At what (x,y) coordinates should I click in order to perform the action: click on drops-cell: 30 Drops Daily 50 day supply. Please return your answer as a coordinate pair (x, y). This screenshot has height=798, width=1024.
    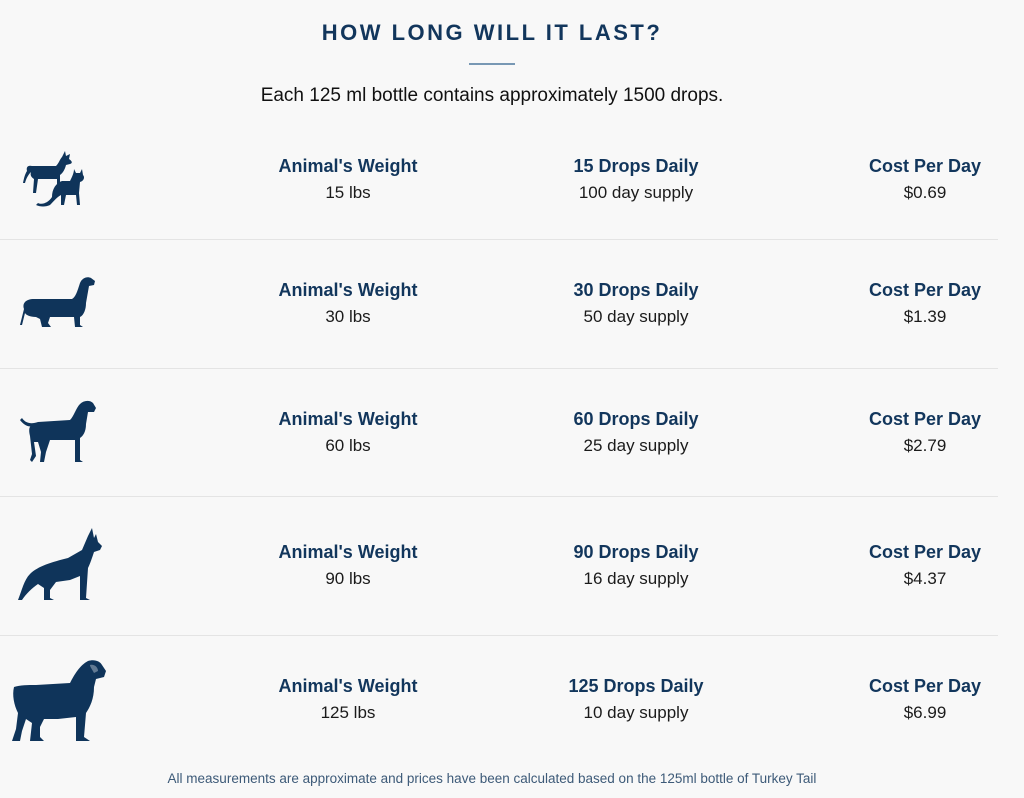
    Looking at the image, I should click on (635, 304).